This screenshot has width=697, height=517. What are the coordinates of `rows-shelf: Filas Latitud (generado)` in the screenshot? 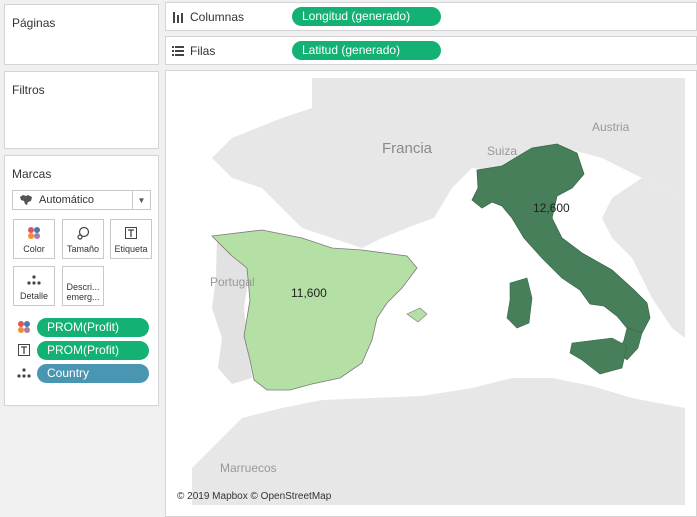 It's located at (431, 50).